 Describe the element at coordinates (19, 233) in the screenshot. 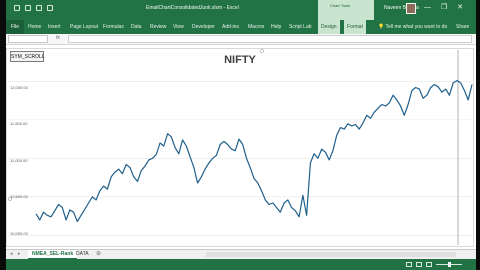

I see `y-tick-label: 10,000.00` at that location.